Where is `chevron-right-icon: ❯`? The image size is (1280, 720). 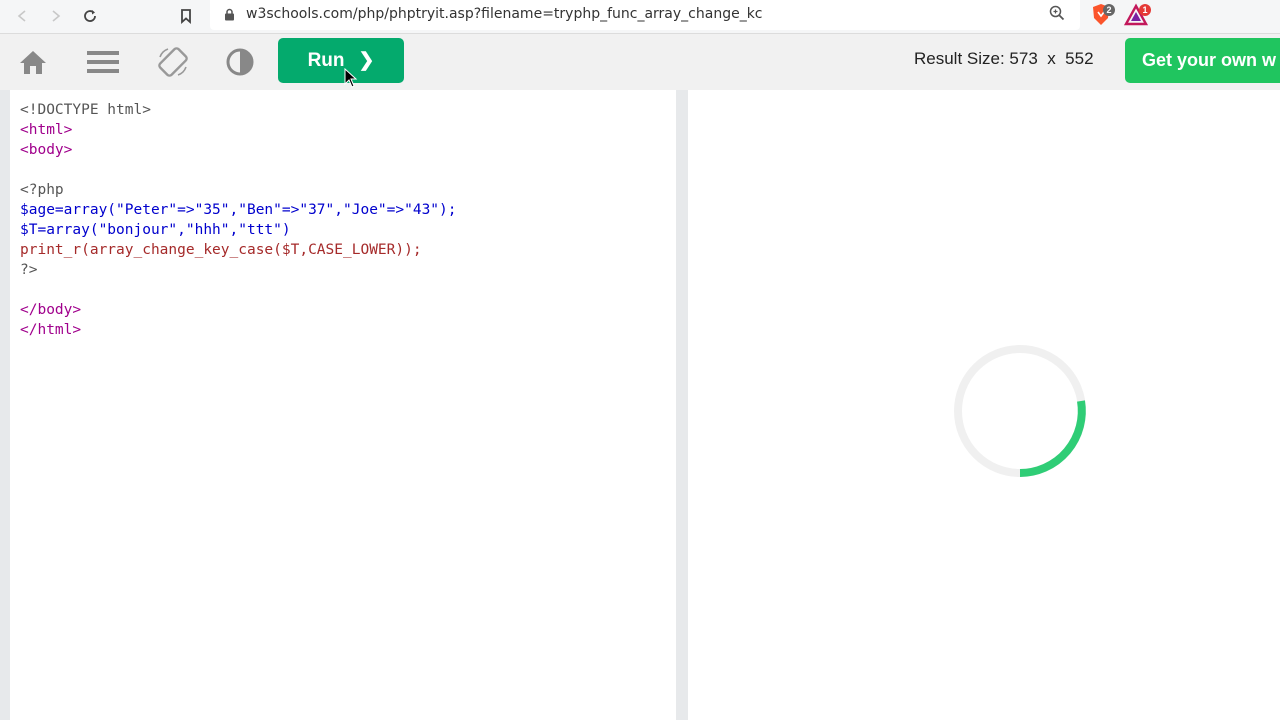
chevron-right-icon: ❯ is located at coordinates (366, 60).